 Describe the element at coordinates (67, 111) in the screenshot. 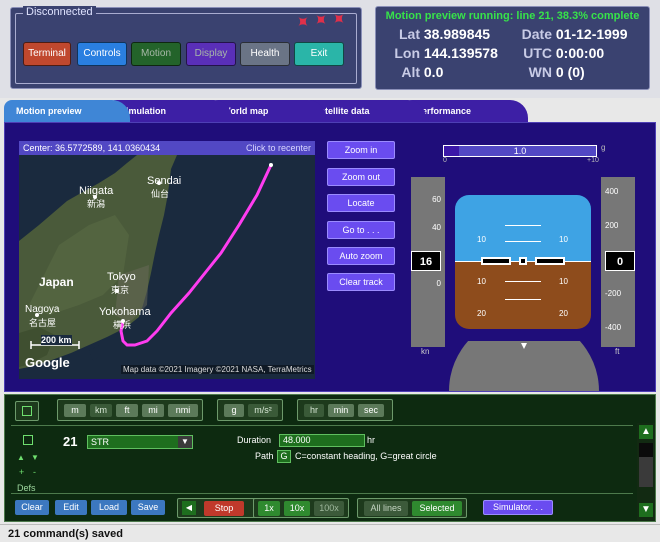

I see `tab-motion-preview: Motion preview` at that location.